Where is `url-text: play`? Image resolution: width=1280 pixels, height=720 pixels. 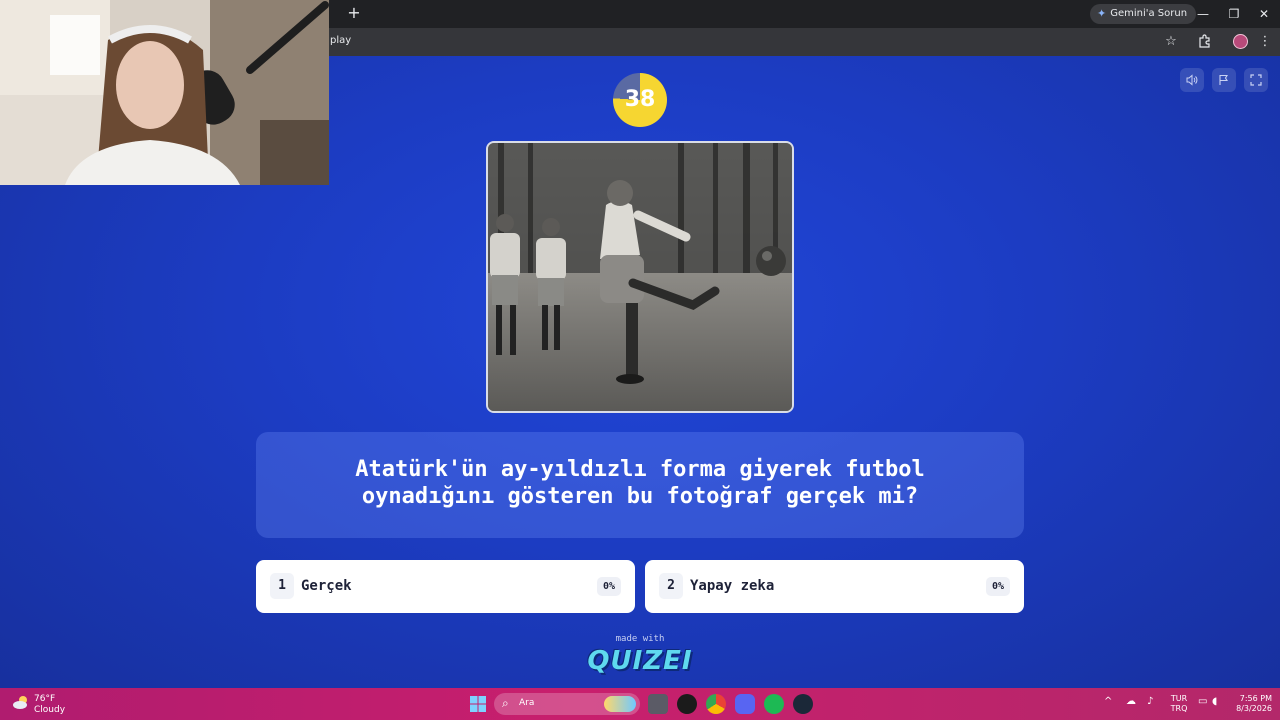 url-text: play is located at coordinates (340, 40).